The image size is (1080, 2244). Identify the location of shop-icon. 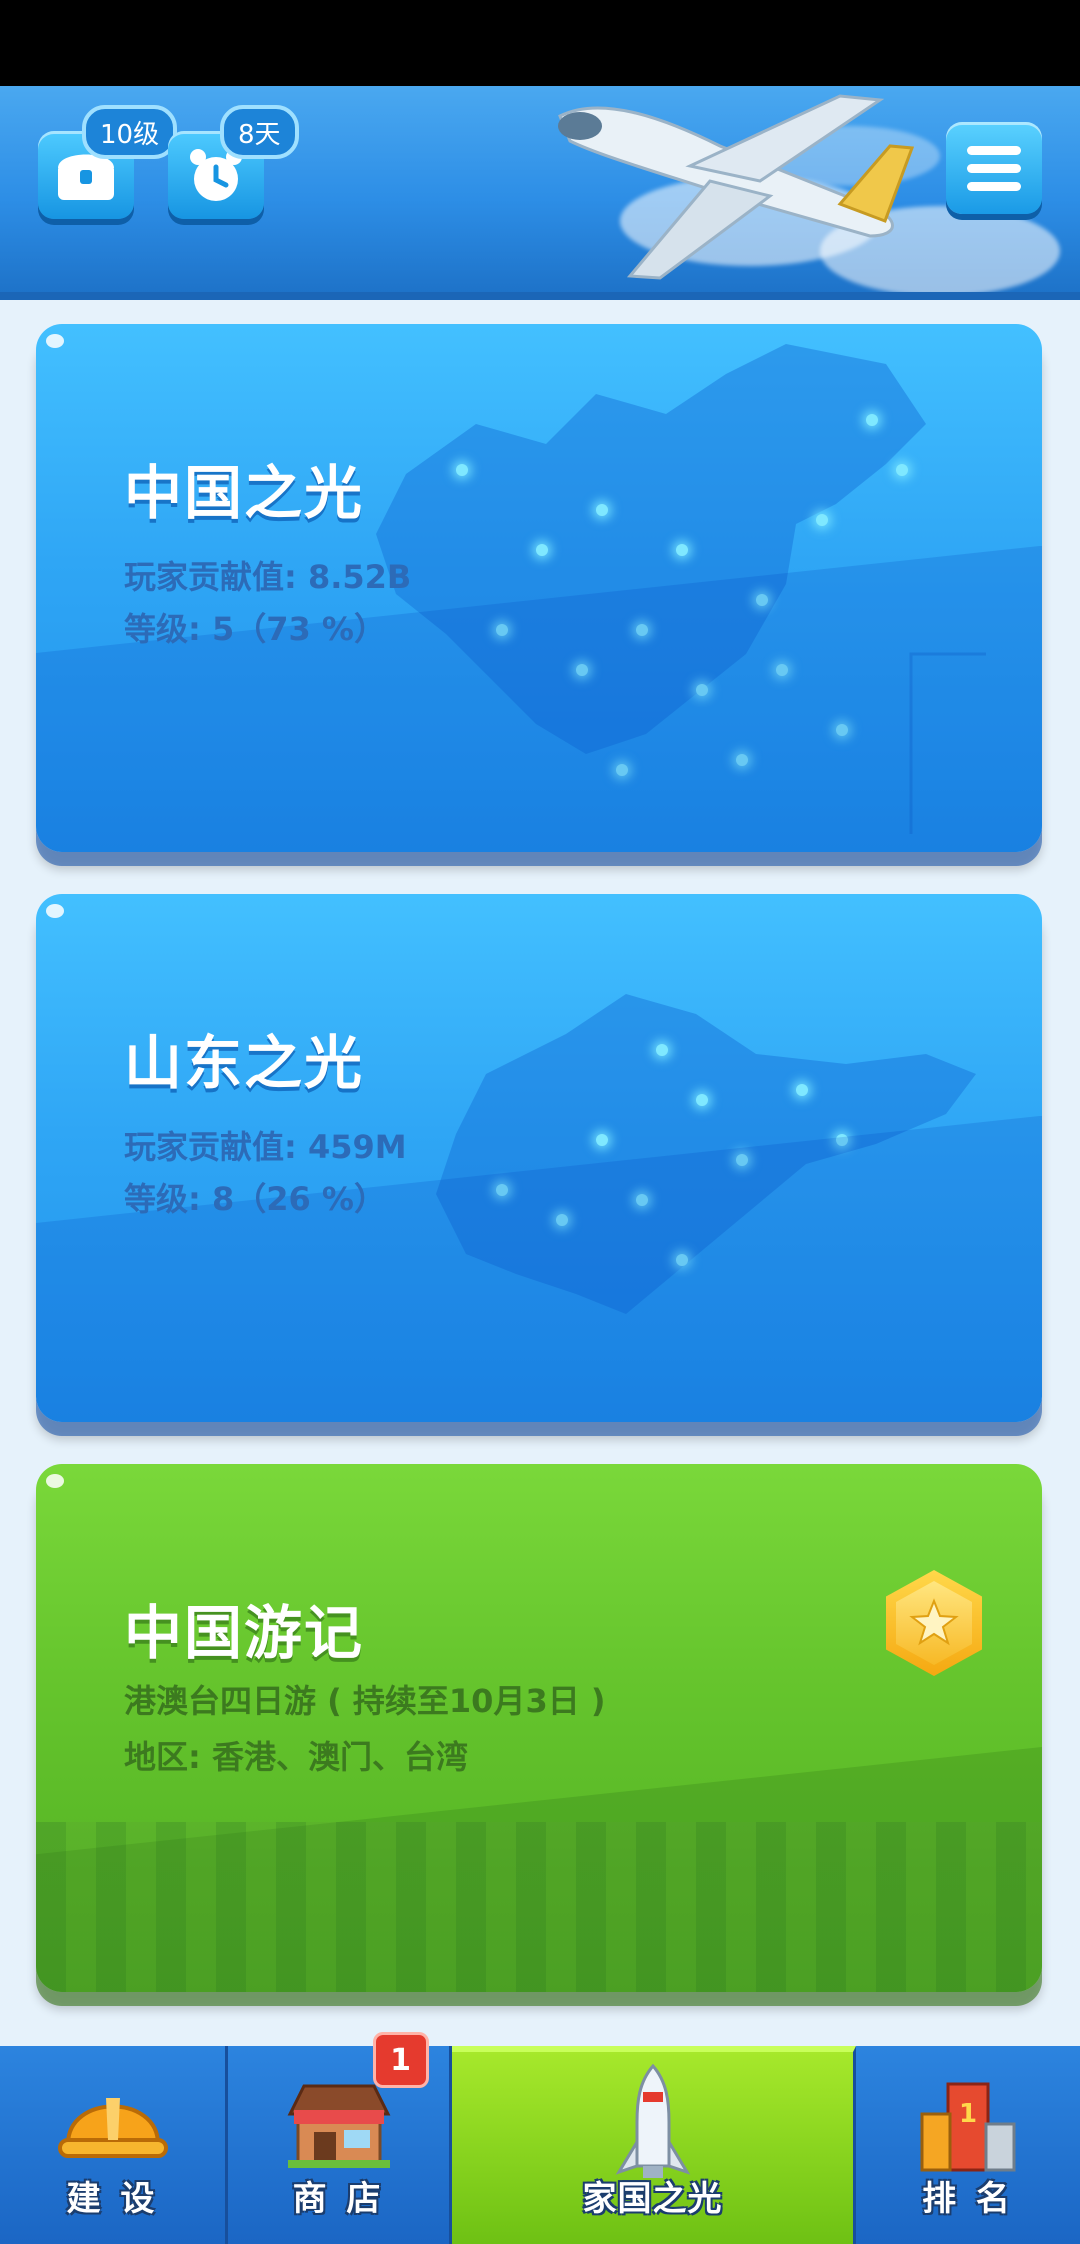
(338, 2126).